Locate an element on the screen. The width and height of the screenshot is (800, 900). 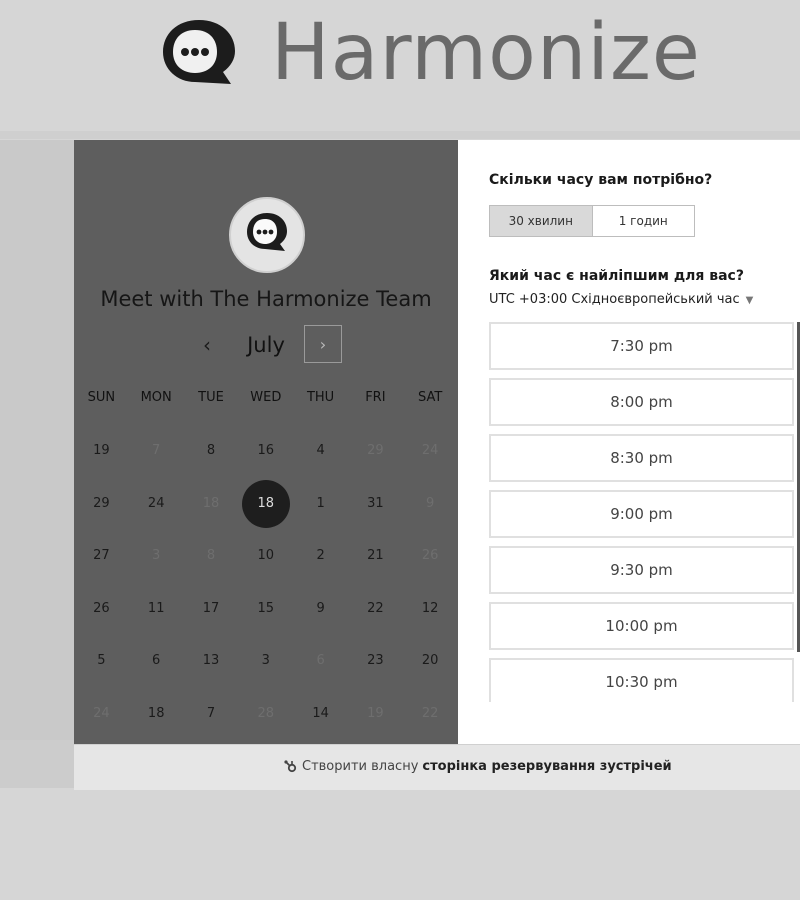
duration-toggle: 30 хвилин 1 годин is located at coordinates (592, 221).